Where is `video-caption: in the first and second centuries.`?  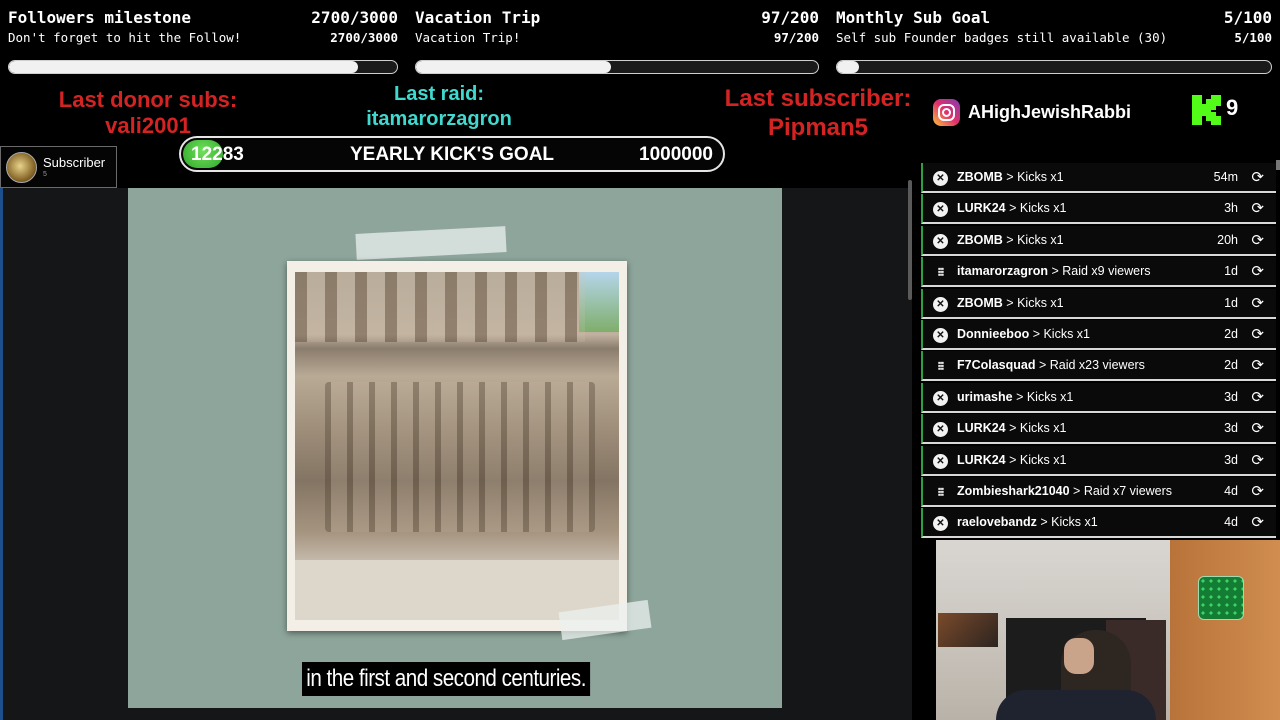 video-caption: in the first and second centuries. is located at coordinates (446, 679).